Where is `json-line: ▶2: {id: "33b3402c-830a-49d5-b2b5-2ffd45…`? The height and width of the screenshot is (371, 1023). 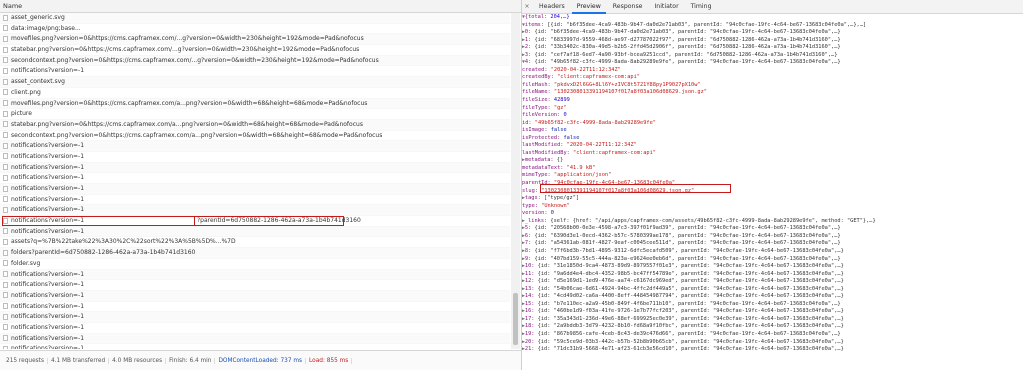 json-line: ▶2: {id: "33b3402c-830a-49d5-b2b5-2ffd45… is located at coordinates (772, 48).